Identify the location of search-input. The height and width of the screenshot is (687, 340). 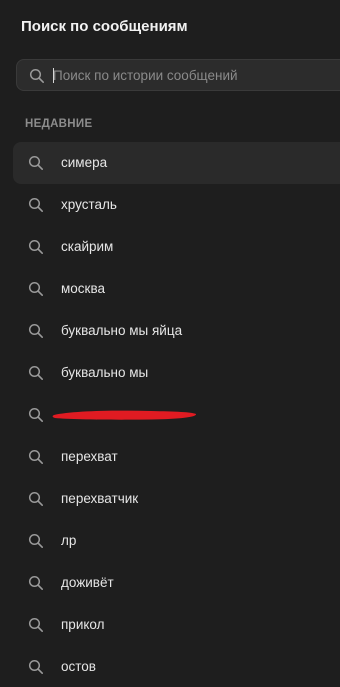
(193, 75).